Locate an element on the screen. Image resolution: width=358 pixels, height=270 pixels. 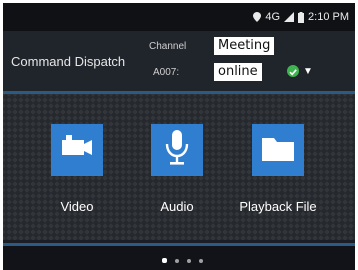
status-bar: 4G 2:10 PM is located at coordinates (179, 17).